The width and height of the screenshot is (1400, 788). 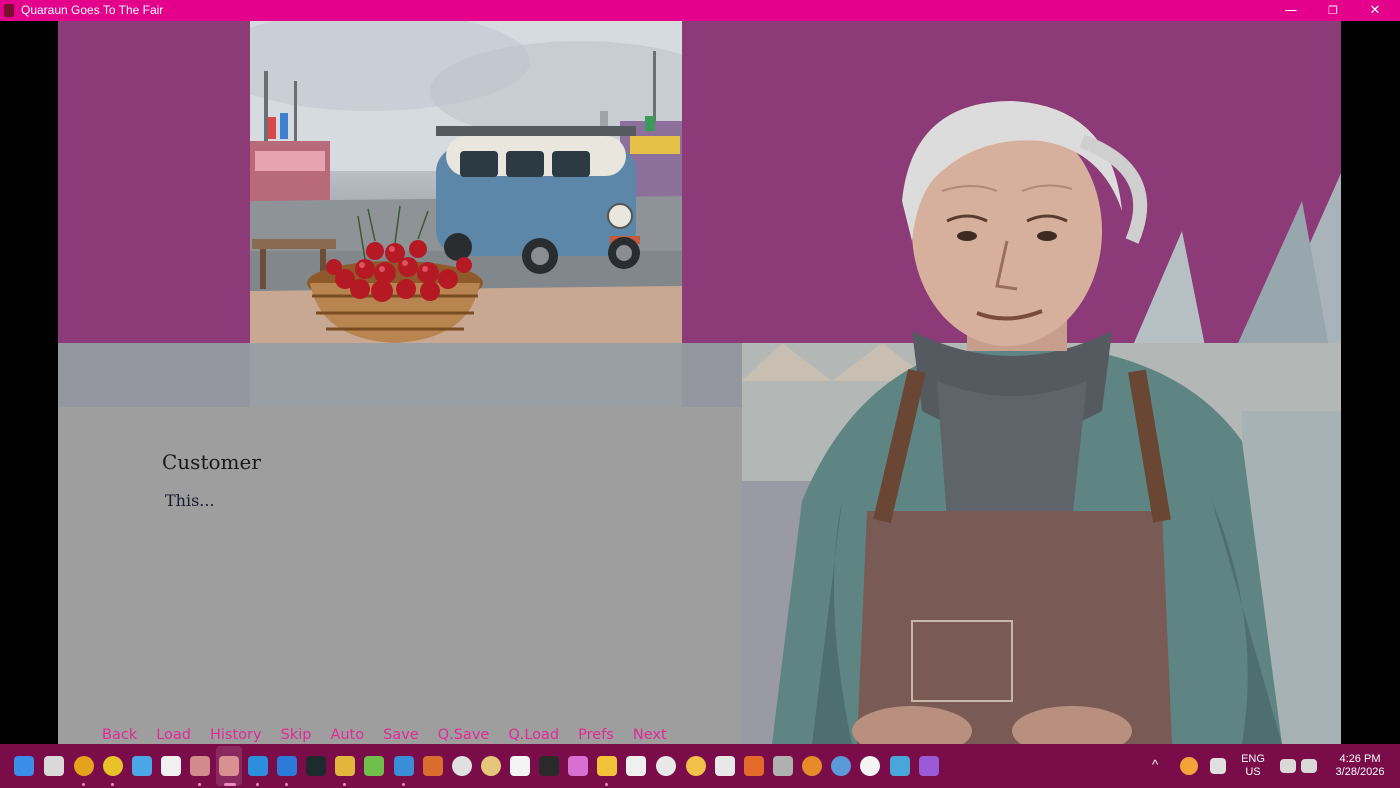 I want to click on mask-icon, so click(x=783, y=766).